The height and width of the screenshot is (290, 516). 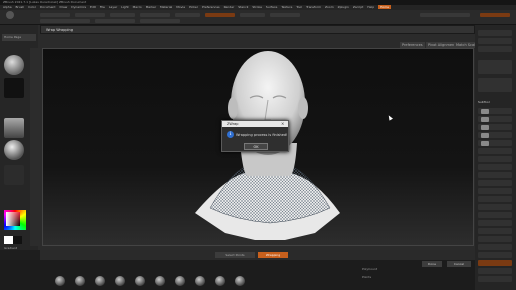 What do you see at coordinates (93, 7) in the screenshot?
I see `menu-item-edit: Edit` at bounding box center [93, 7].